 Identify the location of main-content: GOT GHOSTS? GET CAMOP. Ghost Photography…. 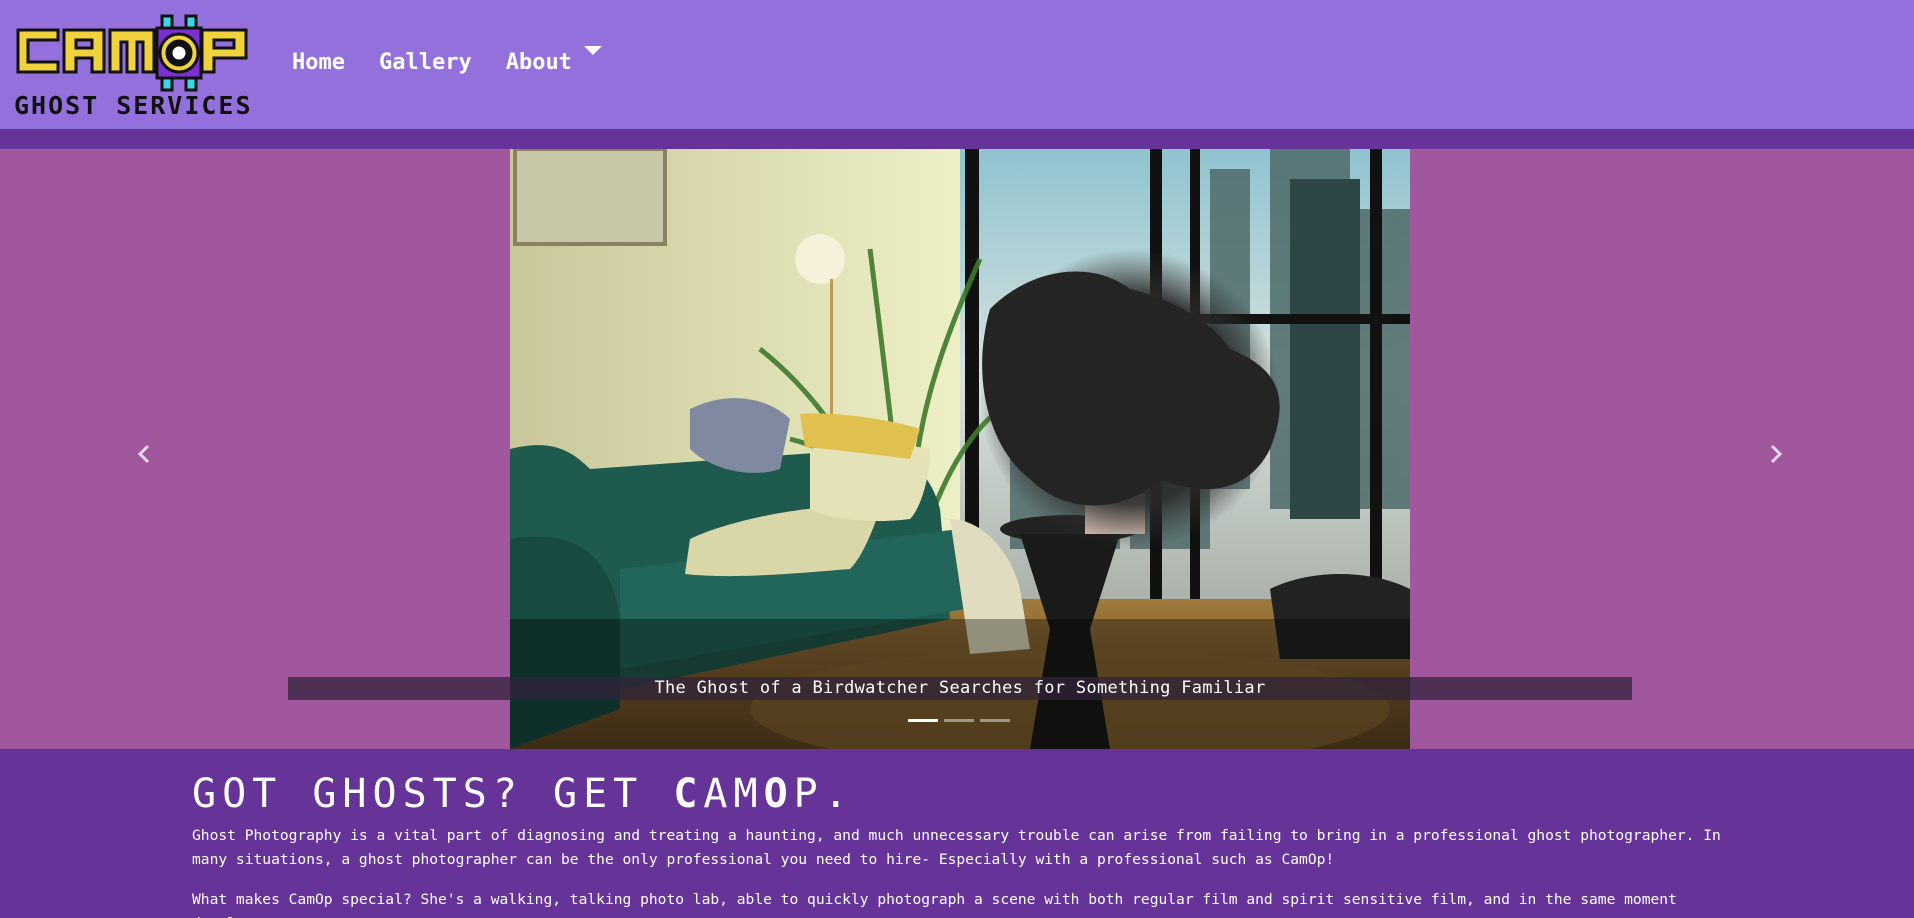
(962, 844).